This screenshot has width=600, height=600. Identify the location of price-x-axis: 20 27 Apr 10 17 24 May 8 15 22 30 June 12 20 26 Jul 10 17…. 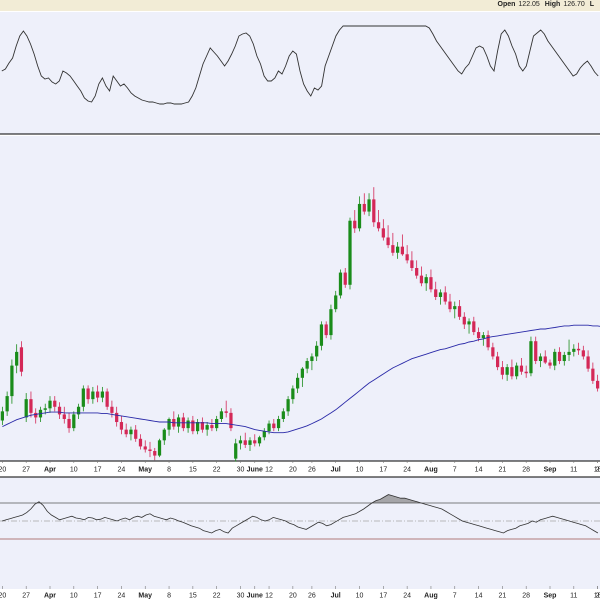
(300, 467).